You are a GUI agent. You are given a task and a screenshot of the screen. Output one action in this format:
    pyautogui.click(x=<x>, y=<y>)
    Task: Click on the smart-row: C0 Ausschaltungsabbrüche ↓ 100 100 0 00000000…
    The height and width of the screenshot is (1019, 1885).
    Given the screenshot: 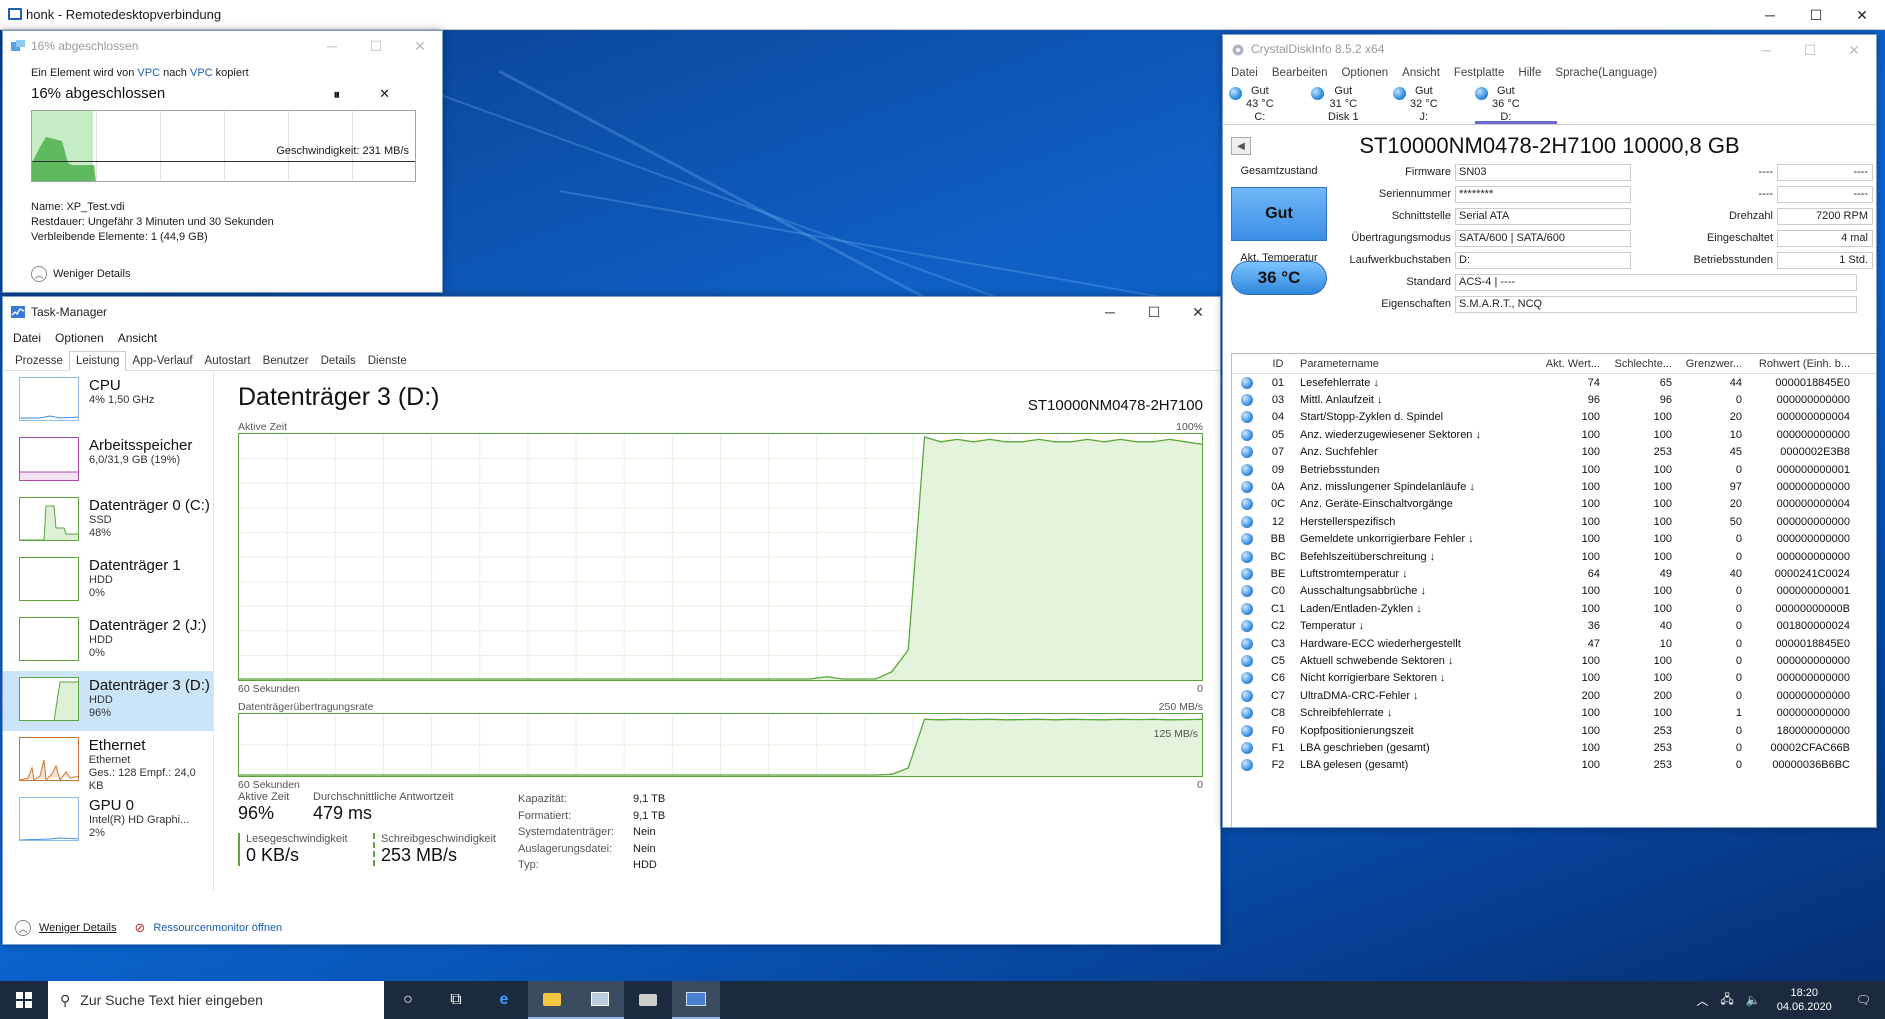 What is the action you would take?
    pyautogui.click(x=1554, y=591)
    